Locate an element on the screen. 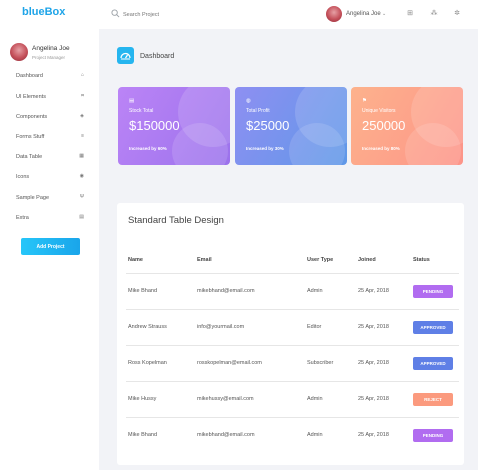 The width and height of the screenshot is (478, 470). sidebar-item-label: Components is located at coordinates (32, 117).